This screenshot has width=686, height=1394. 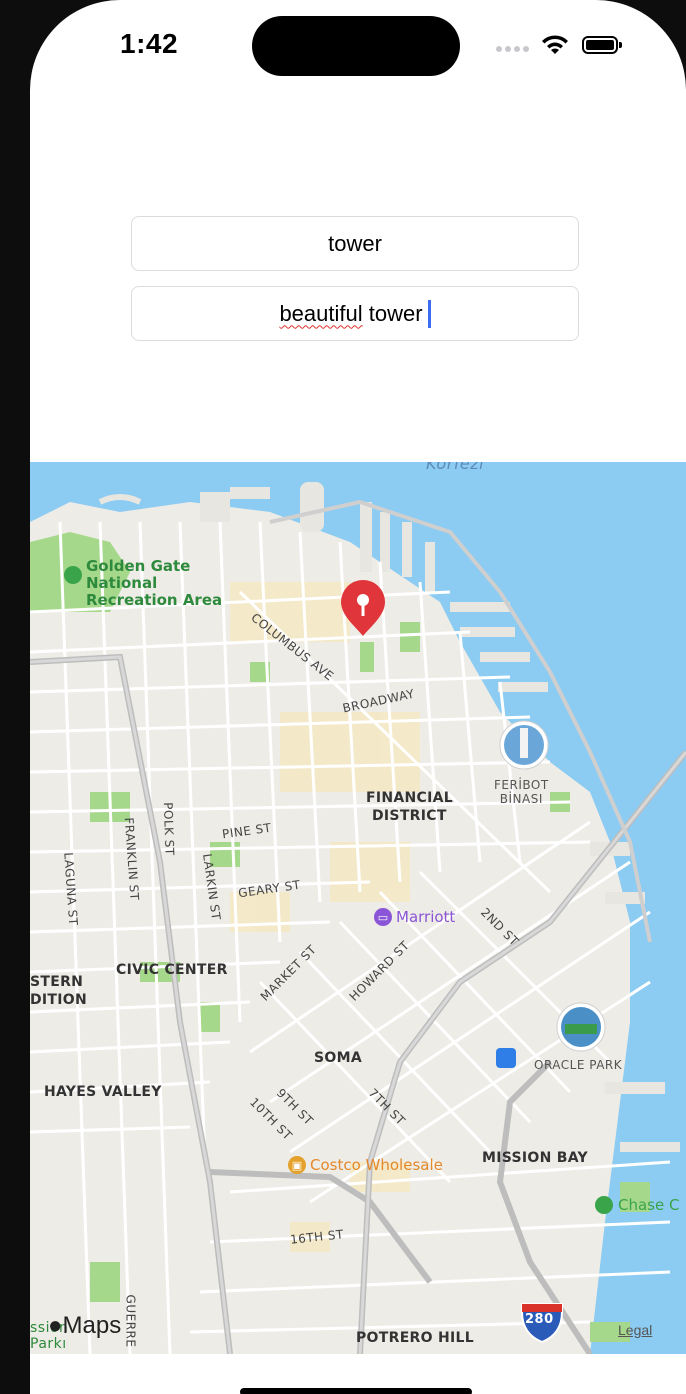 I want to click on misspelled-word: beautiful, so click(x=321, y=313).